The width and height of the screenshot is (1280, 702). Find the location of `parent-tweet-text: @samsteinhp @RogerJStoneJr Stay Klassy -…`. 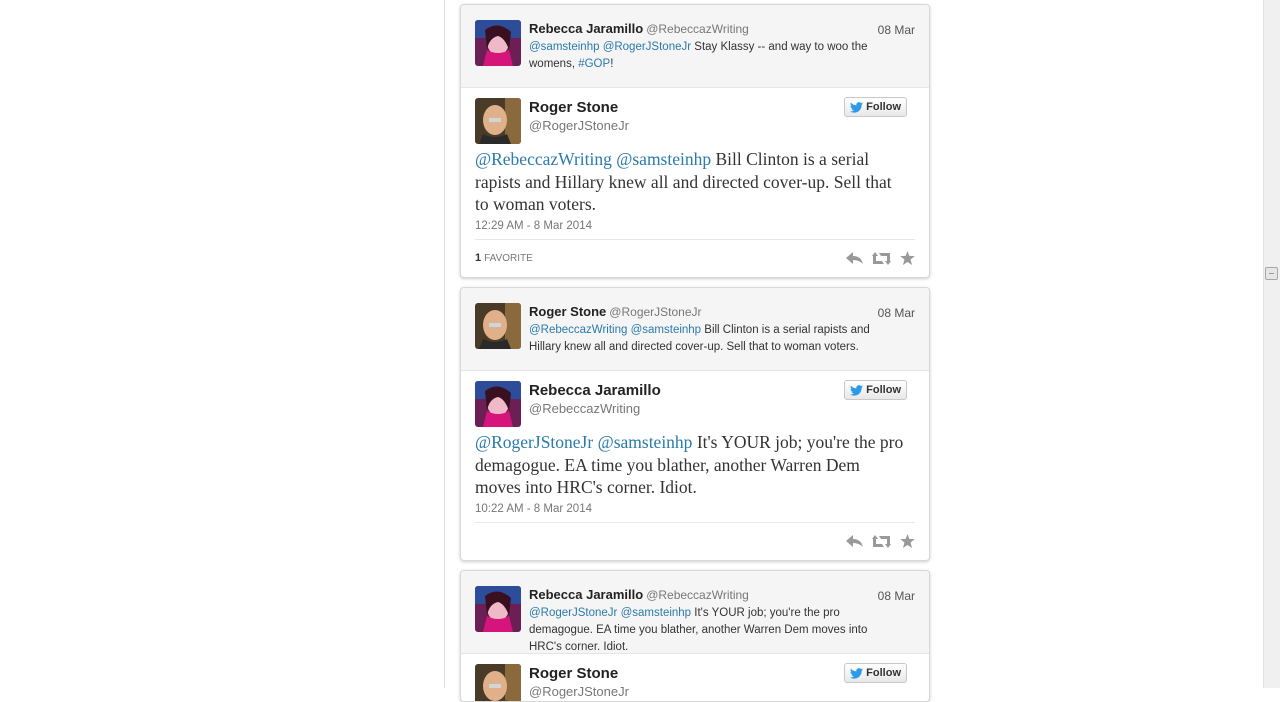

parent-tweet-text: @samsteinhp @RogerJStoneJr Stay Klassy -… is located at coordinates (701, 56).